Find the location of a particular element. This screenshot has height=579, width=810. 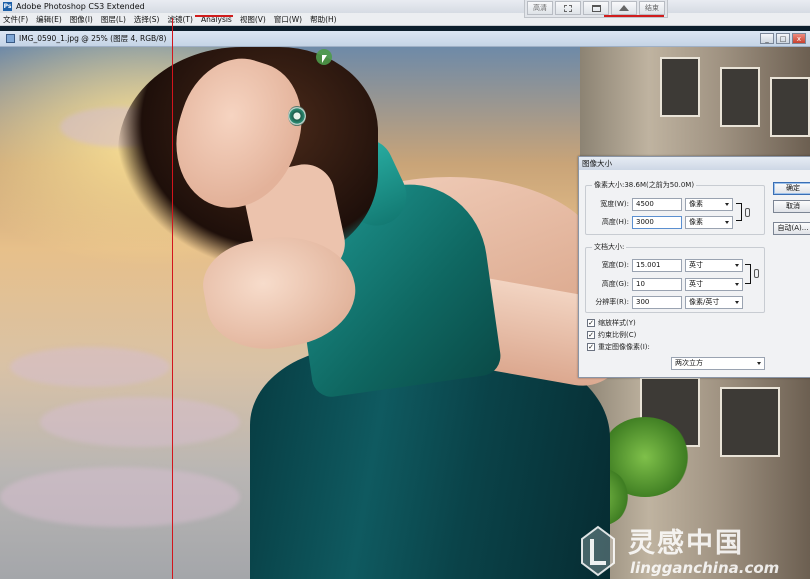

doc-height-label: 高度(G): is located at coordinates (615, 284).